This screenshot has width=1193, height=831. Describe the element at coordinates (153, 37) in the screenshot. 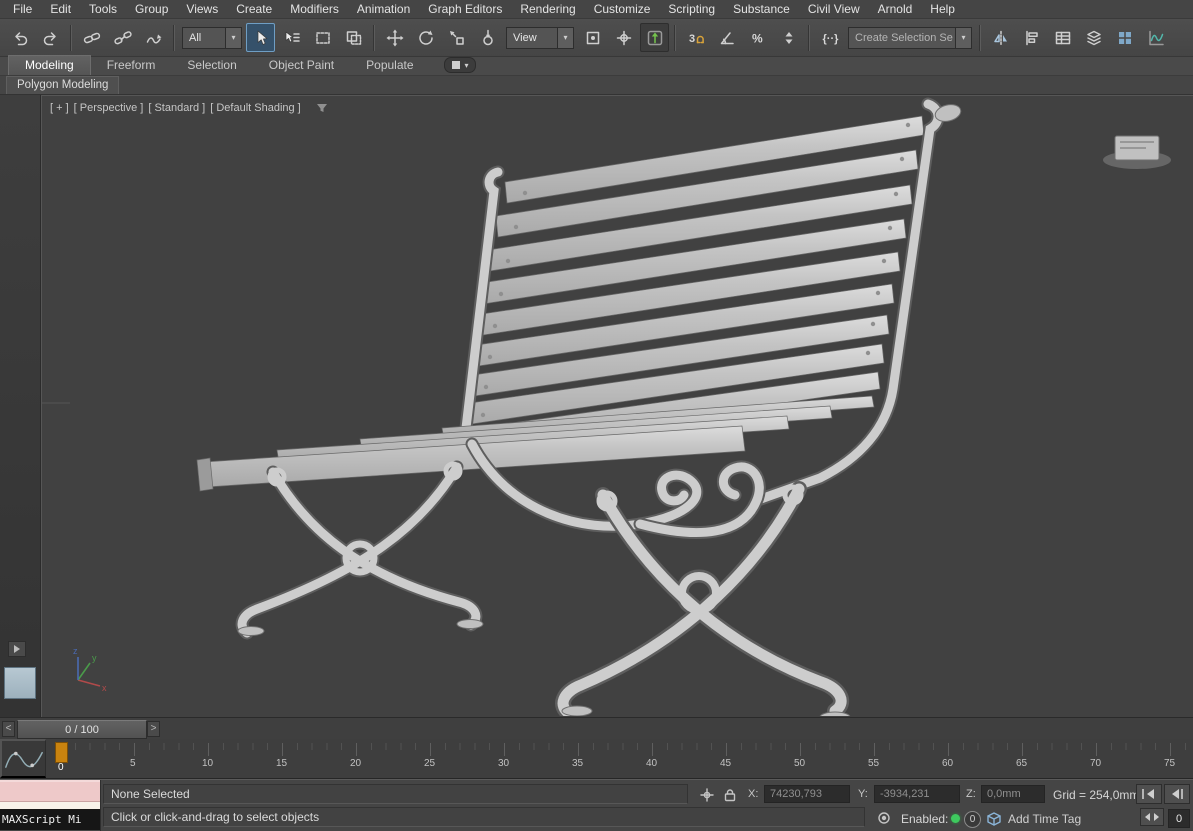

I see `bind-to-space-warp-button` at that location.